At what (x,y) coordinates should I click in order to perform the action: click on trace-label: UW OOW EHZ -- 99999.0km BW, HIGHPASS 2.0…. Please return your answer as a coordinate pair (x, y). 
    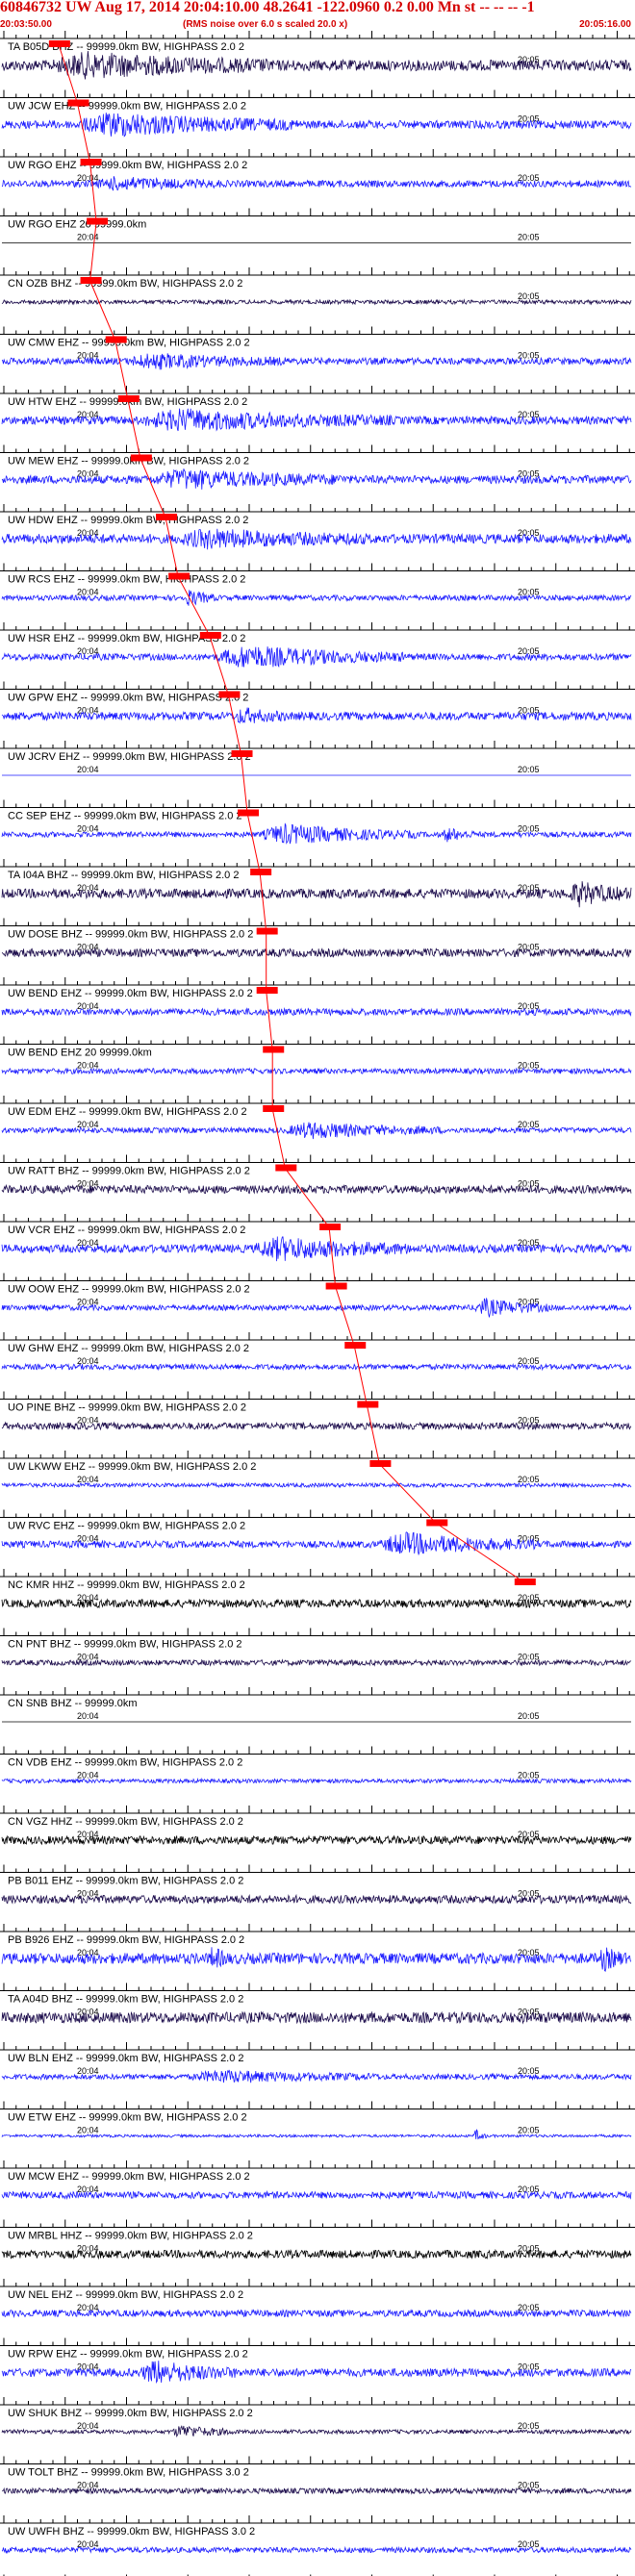
    Looking at the image, I should click on (129, 1290).